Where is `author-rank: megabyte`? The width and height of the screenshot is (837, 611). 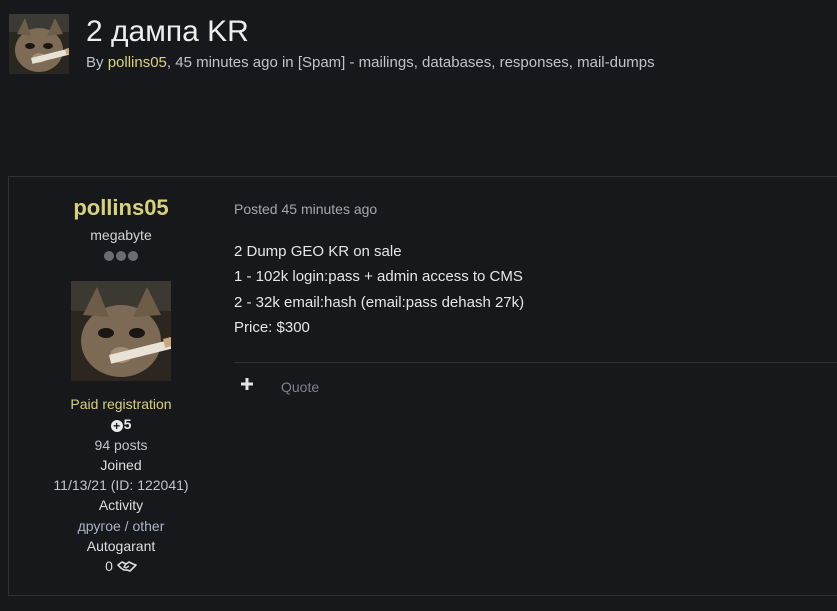
author-rank: megabyte is located at coordinates (121, 235).